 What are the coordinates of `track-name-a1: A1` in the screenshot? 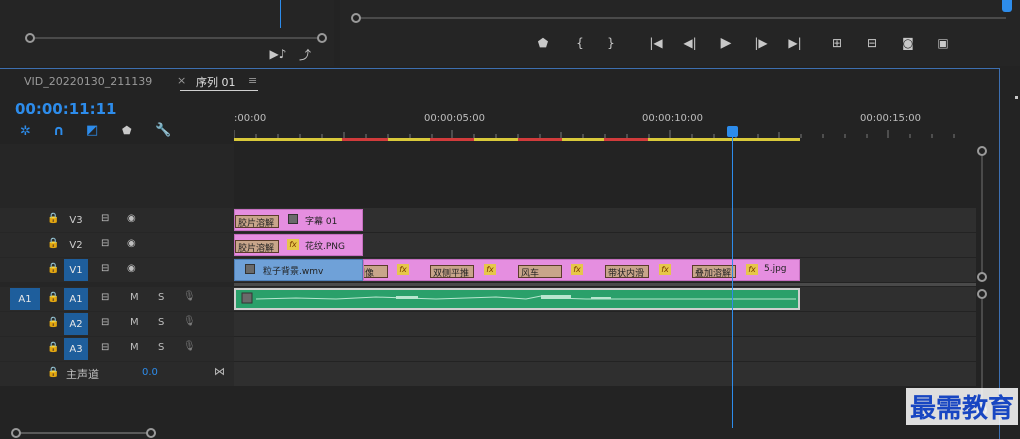 It's located at (76, 299).